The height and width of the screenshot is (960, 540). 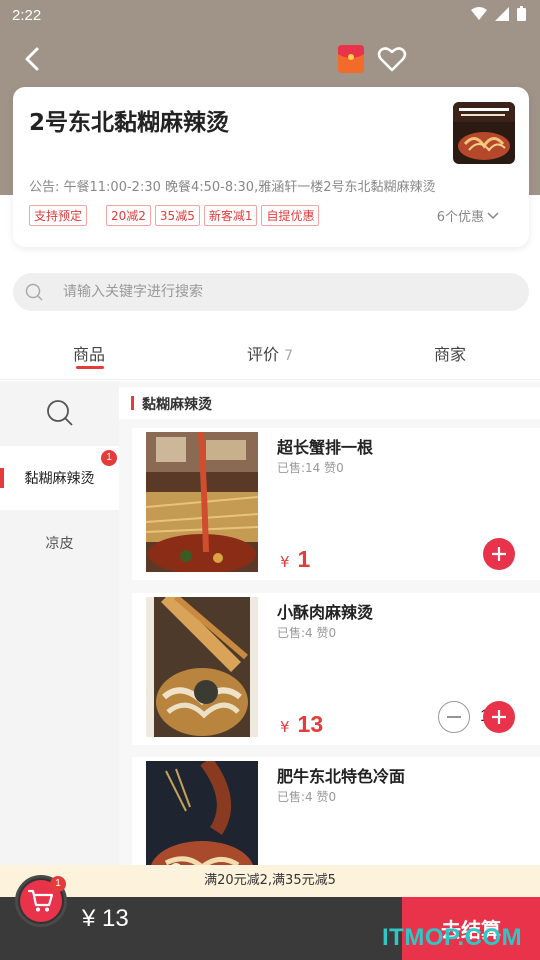 I want to click on offer-tags: 支持预定 20减2 35减5 新客减1 自提优惠, so click(x=174, y=215).